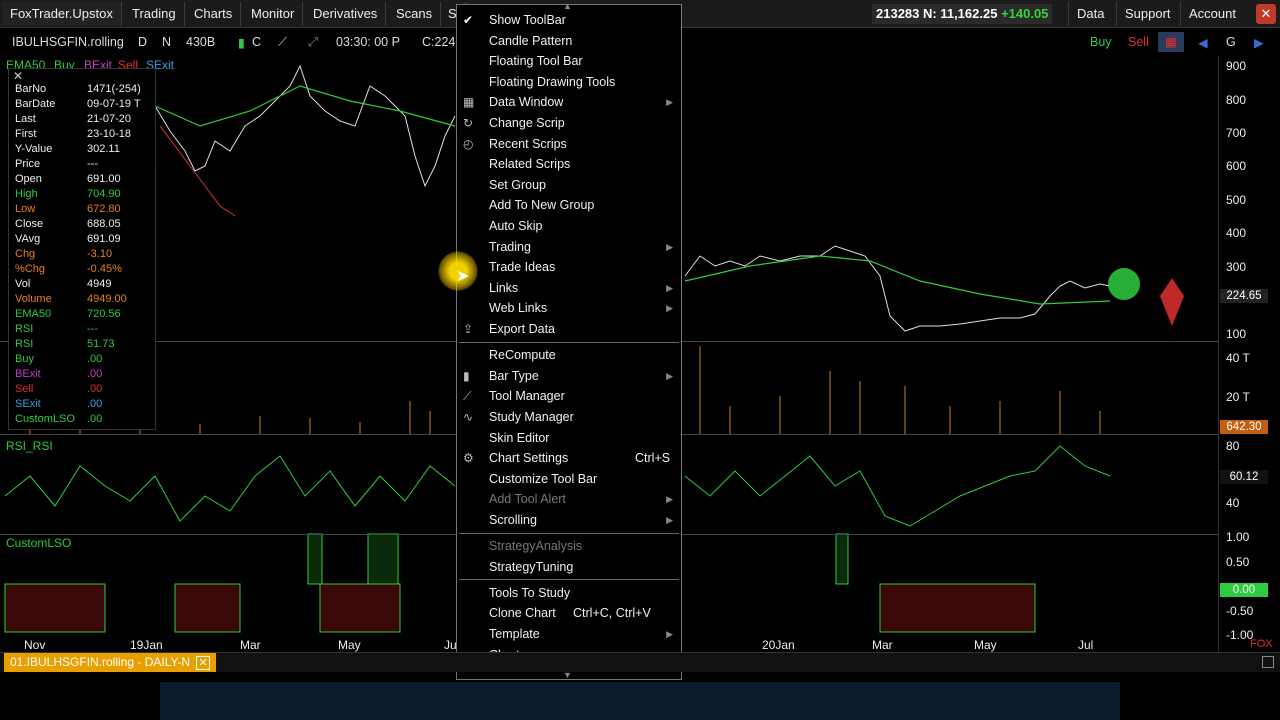  What do you see at coordinates (778, 645) in the screenshot?
I see `x-tick: 20Jan` at bounding box center [778, 645].